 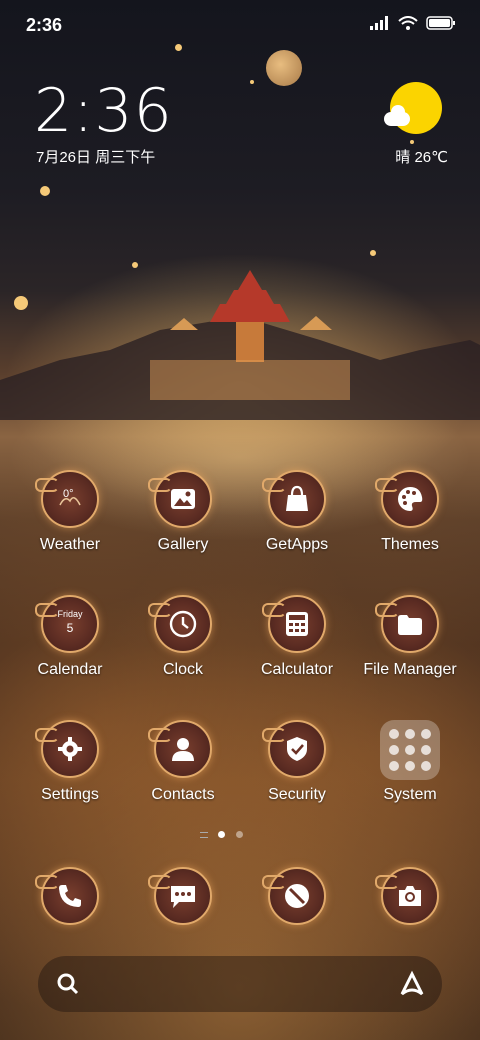 I want to click on app-label: File Manager, so click(x=410, y=669).